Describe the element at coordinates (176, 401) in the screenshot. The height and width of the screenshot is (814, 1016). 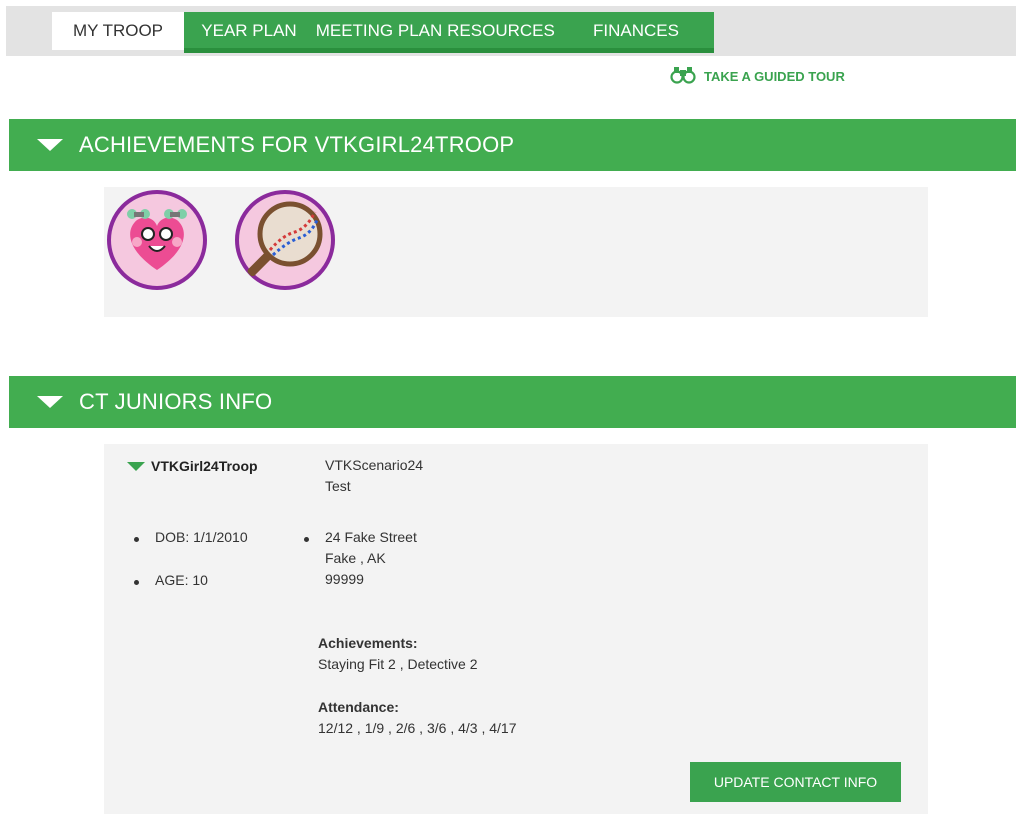
I see `info-section-title: CT JUNIORS INFO` at that location.